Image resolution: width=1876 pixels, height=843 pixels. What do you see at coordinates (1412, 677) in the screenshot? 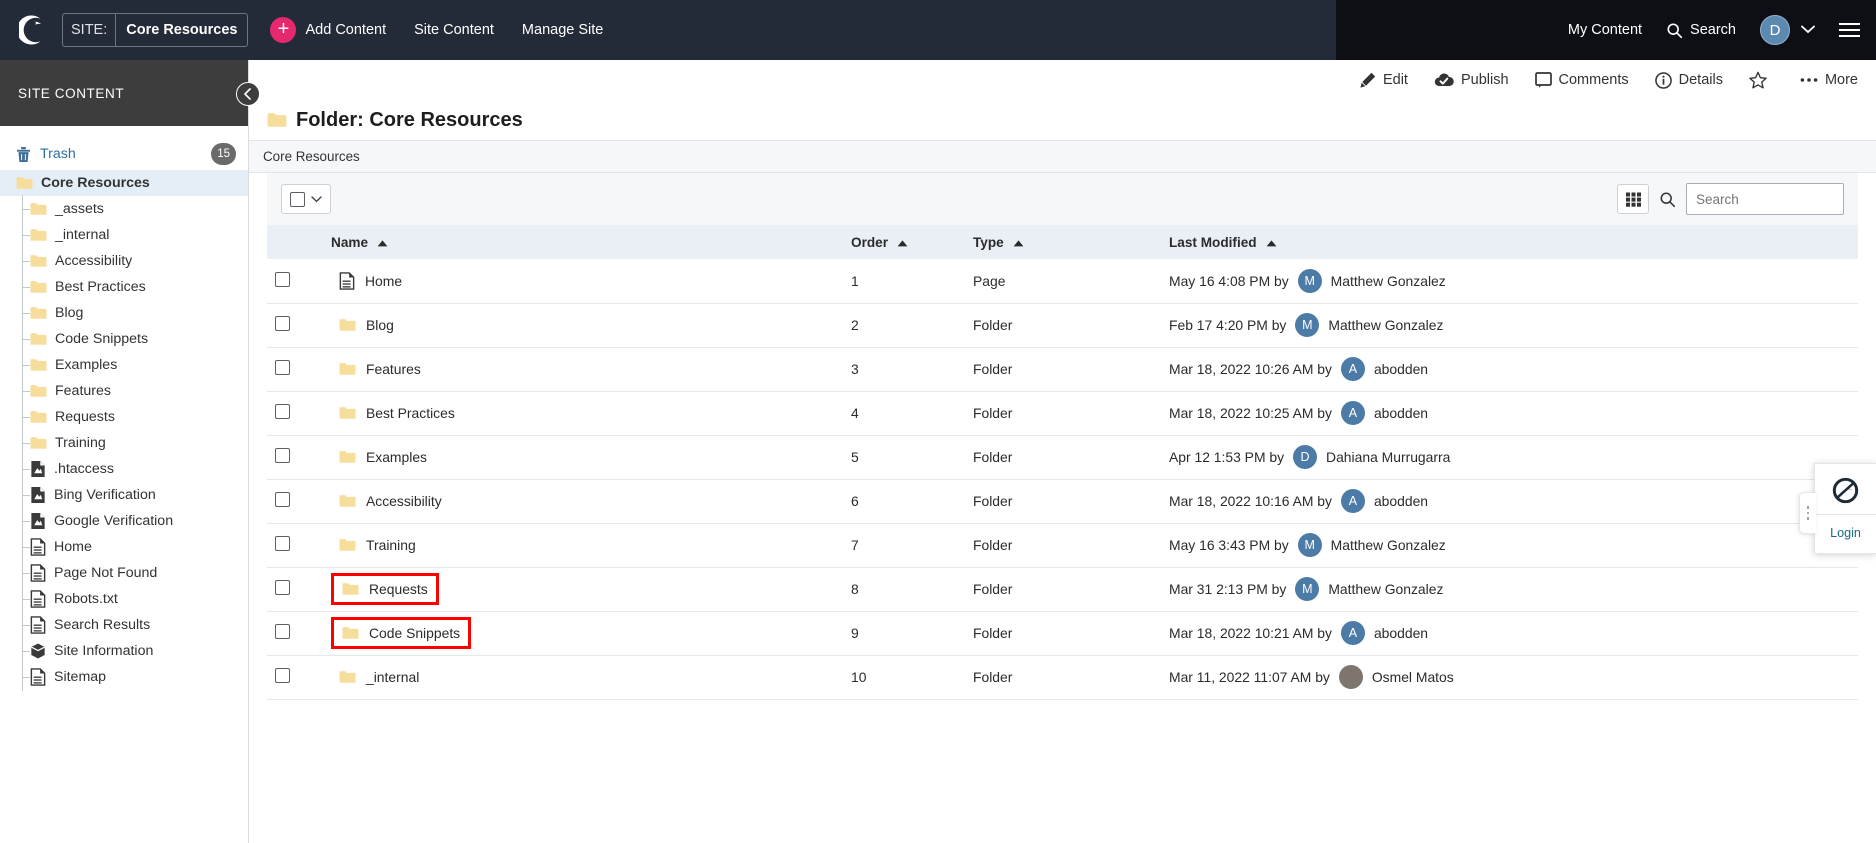
I see `row-modified-user: Osmel Matos` at bounding box center [1412, 677].